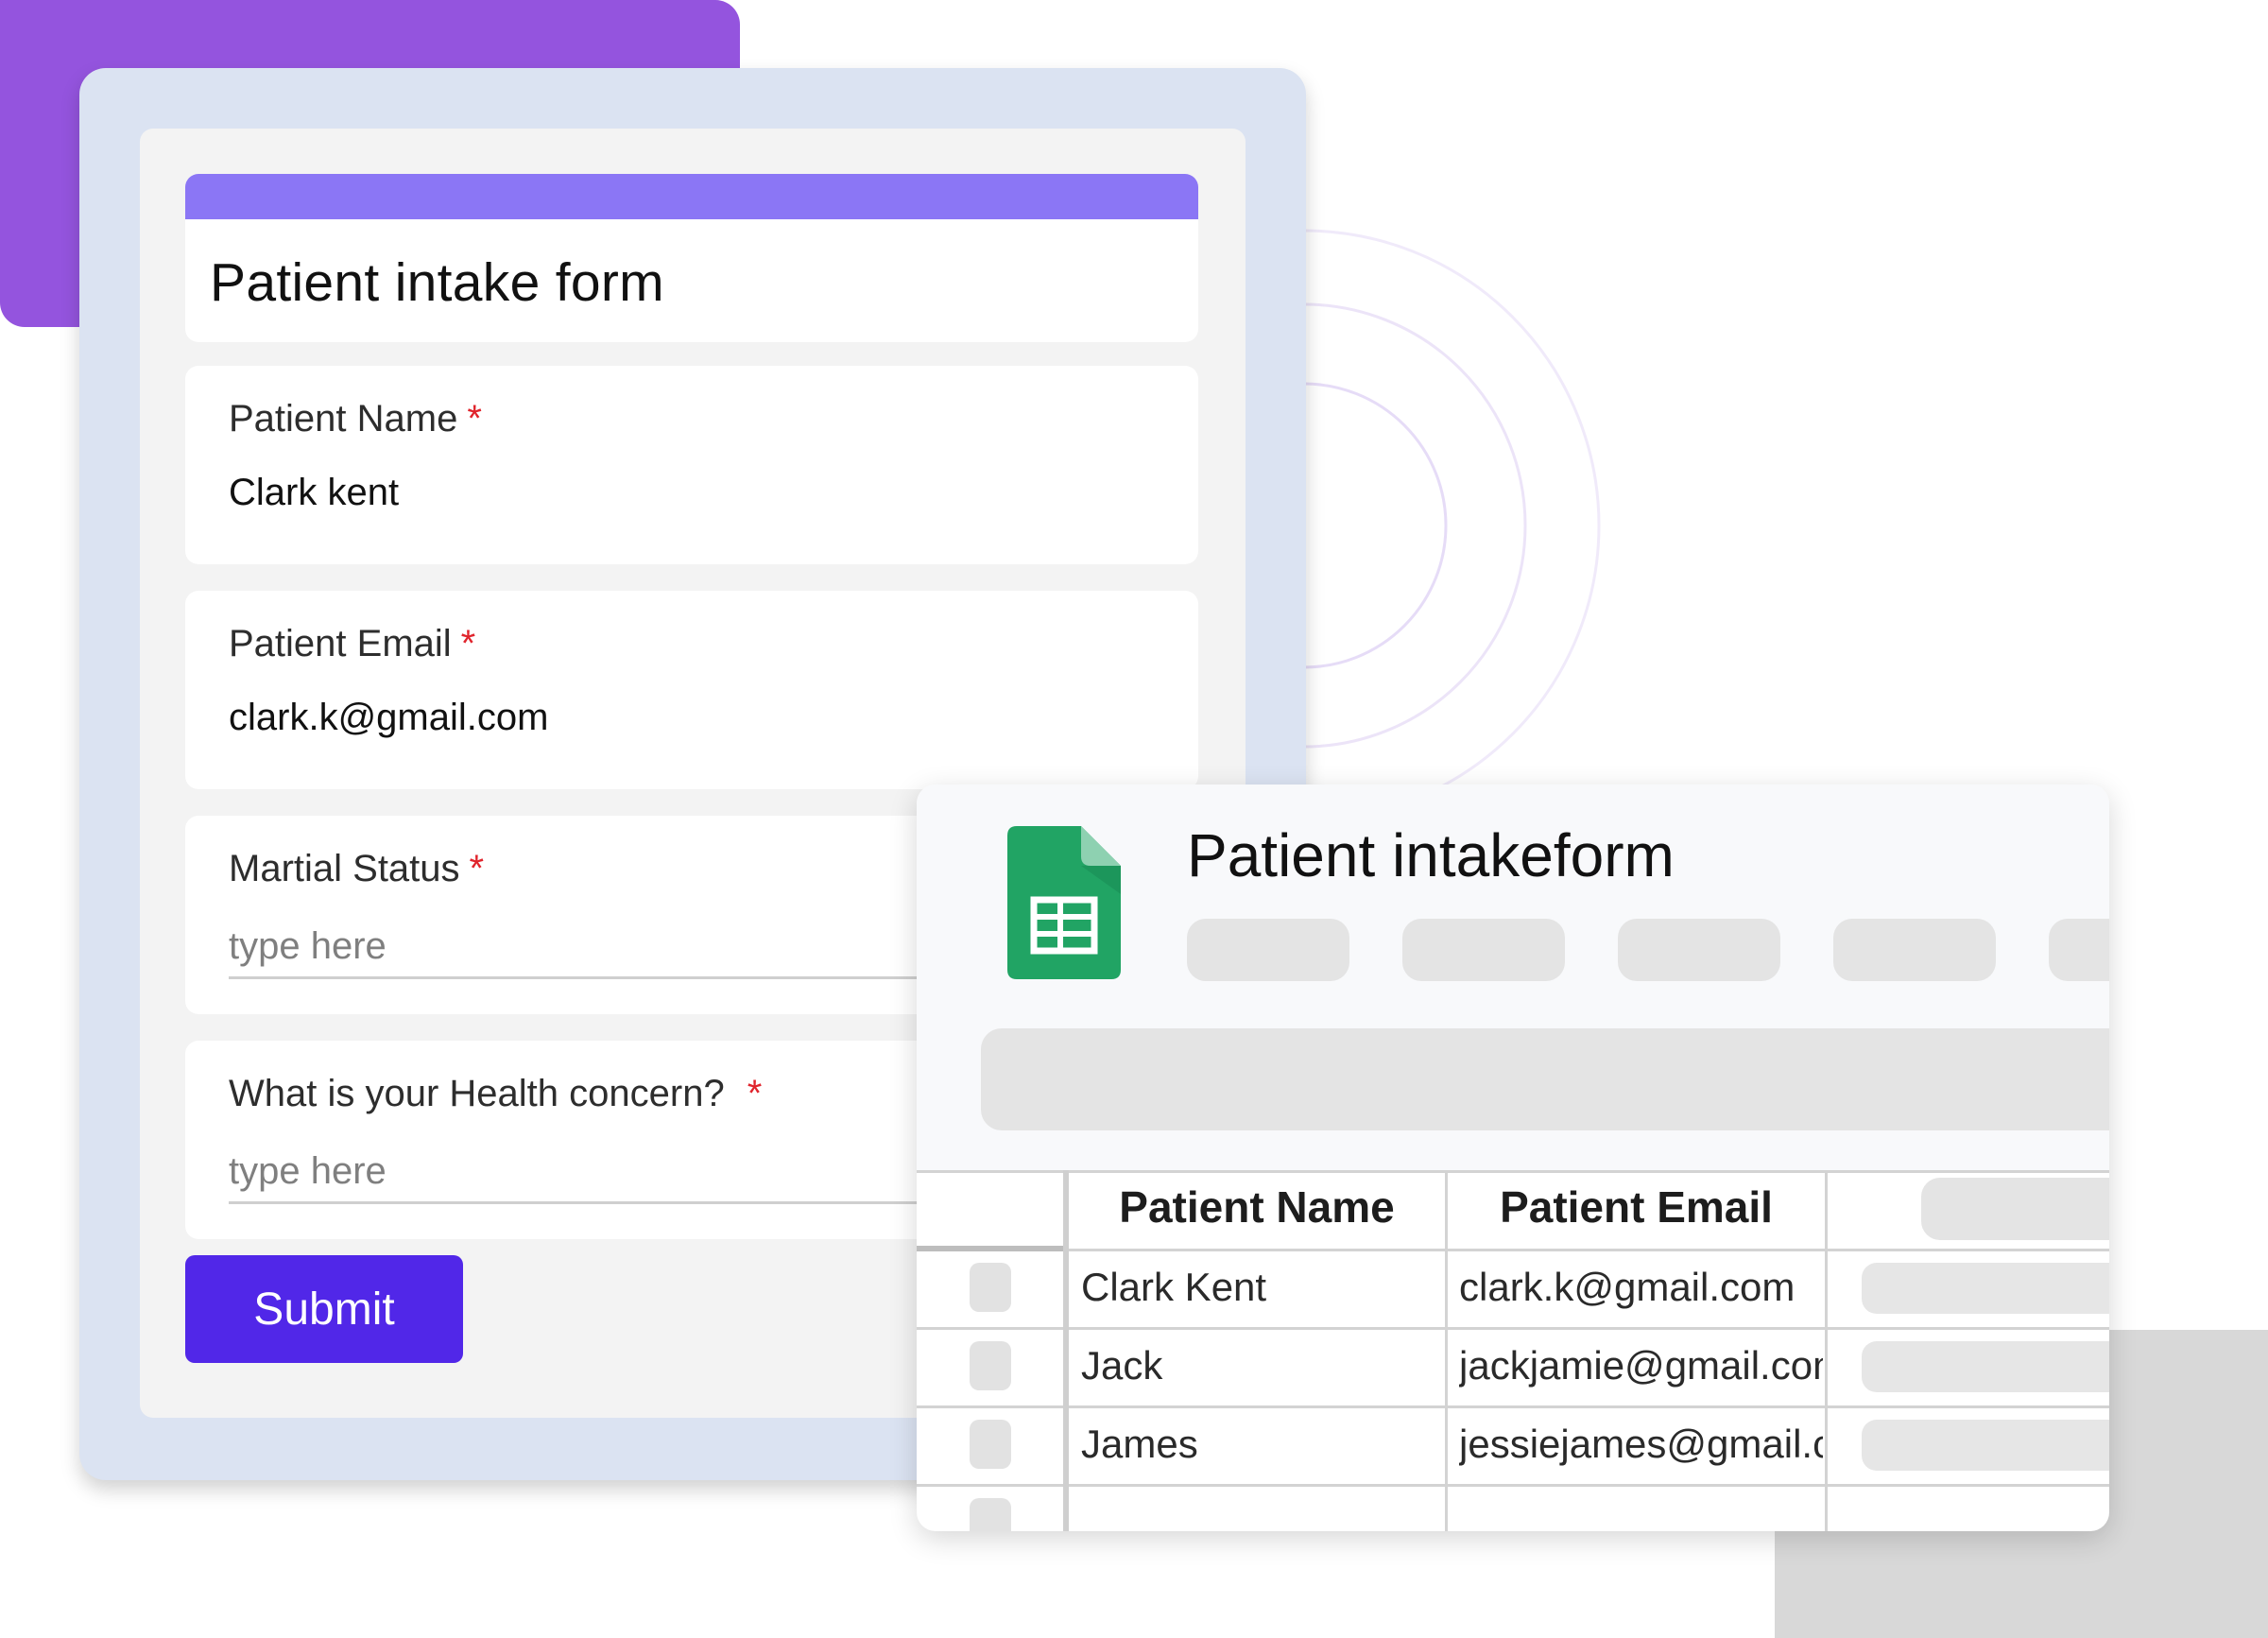 The image size is (2268, 1638). Describe the element at coordinates (1641, 1366) in the screenshot. I see `cell-patient-email: jackjamie@gmail.com` at that location.